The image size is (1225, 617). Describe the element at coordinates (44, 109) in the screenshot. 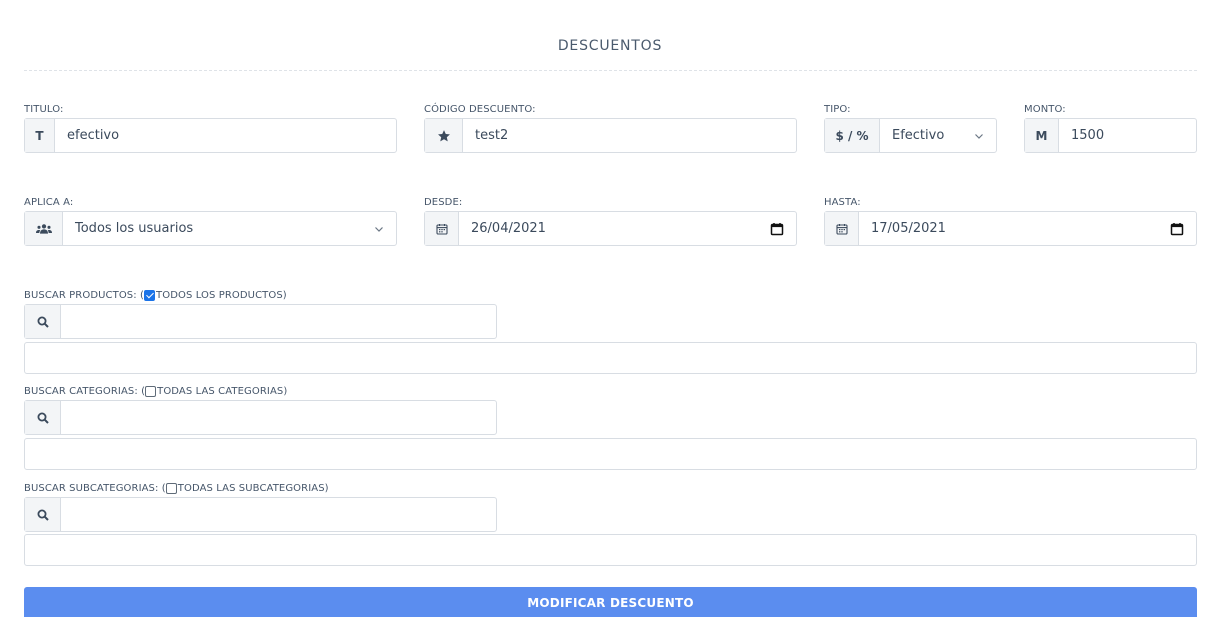

I see `titulo-label: TITULO:` at that location.